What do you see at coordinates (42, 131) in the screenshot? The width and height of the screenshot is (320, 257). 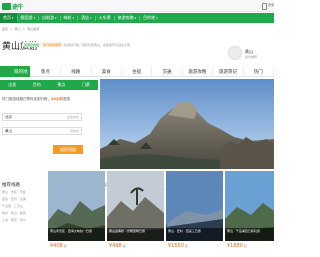 I see `destination-field: 黄山 目的地` at bounding box center [42, 131].